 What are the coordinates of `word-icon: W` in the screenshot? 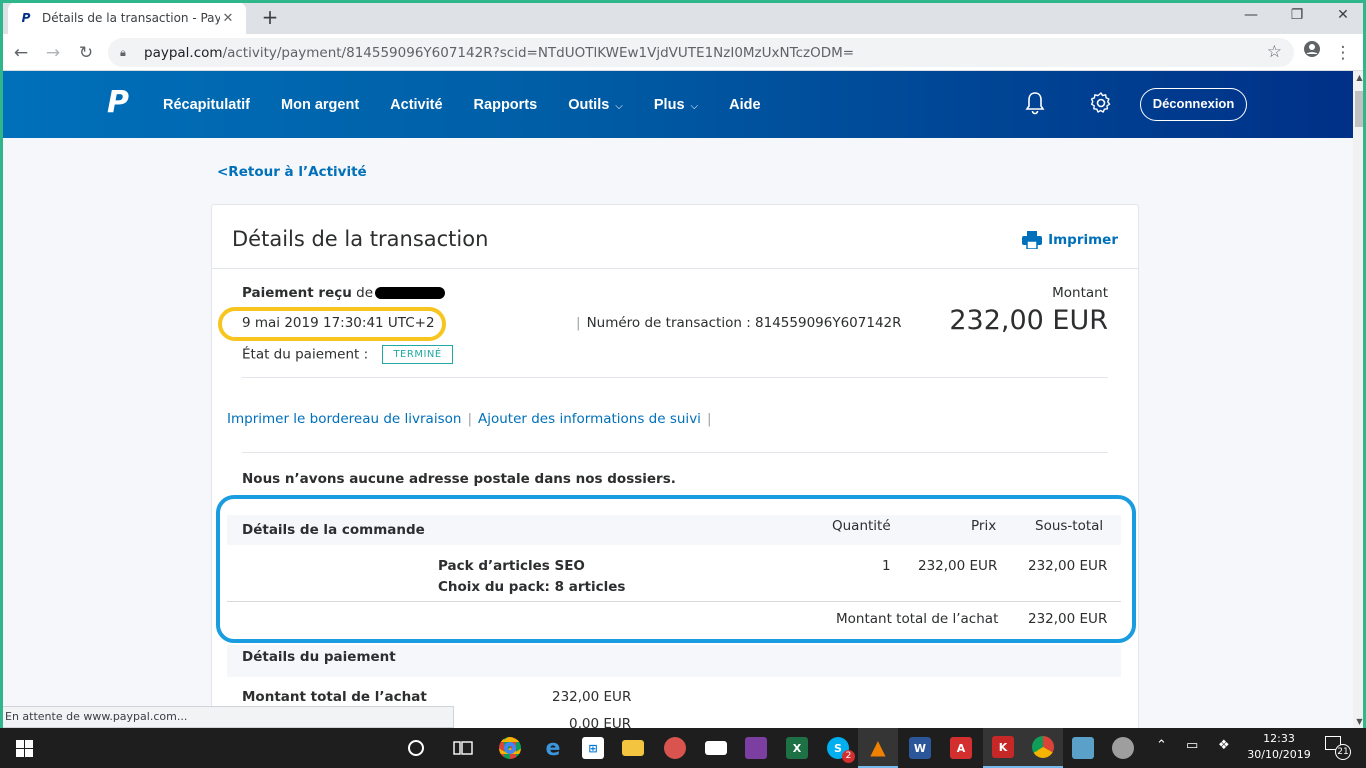 It's located at (920, 748).